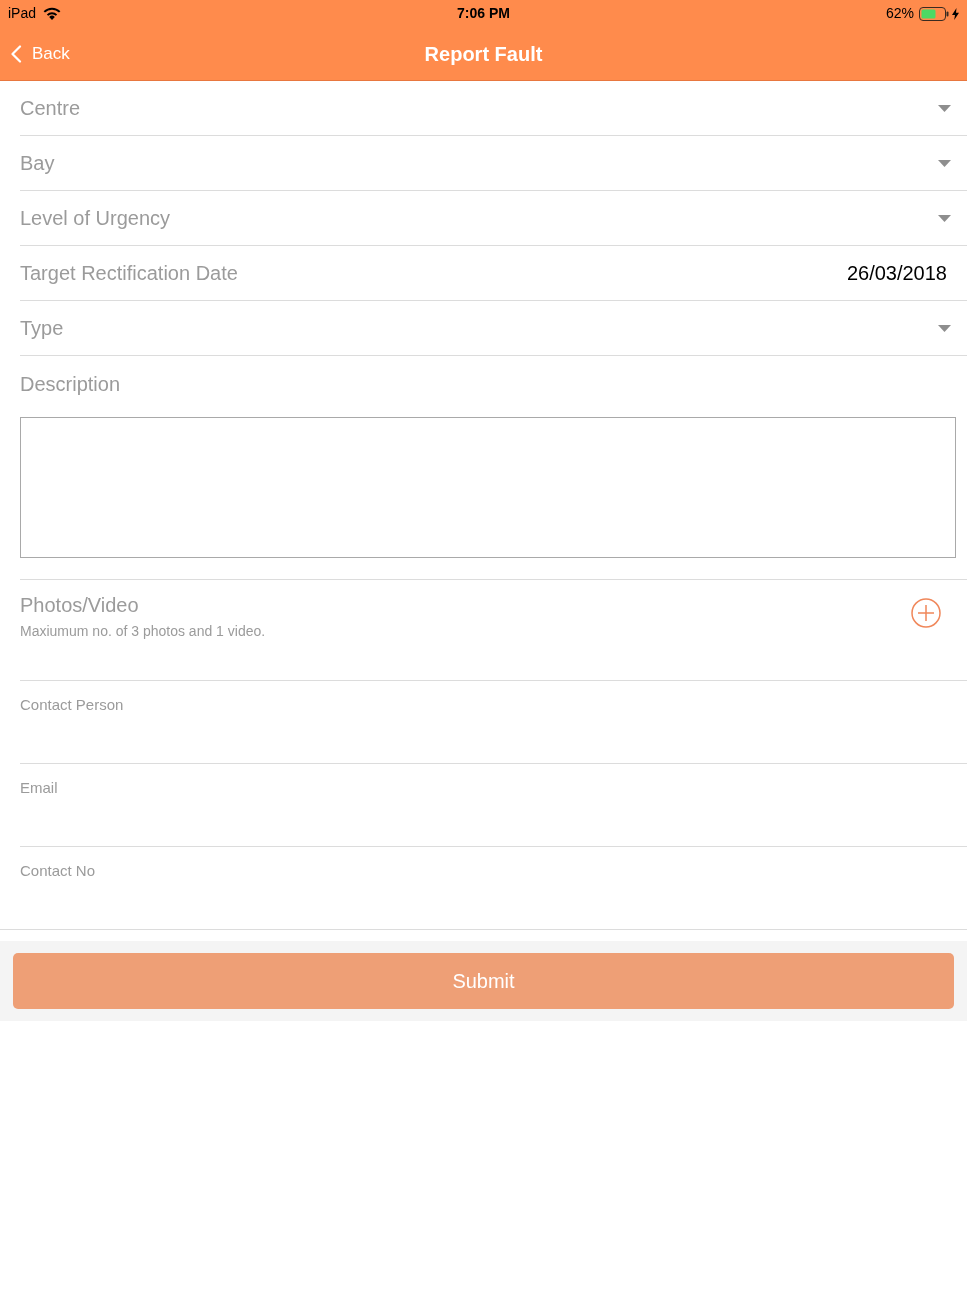  What do you see at coordinates (52, 13) in the screenshot?
I see `wifi-icon` at bounding box center [52, 13].